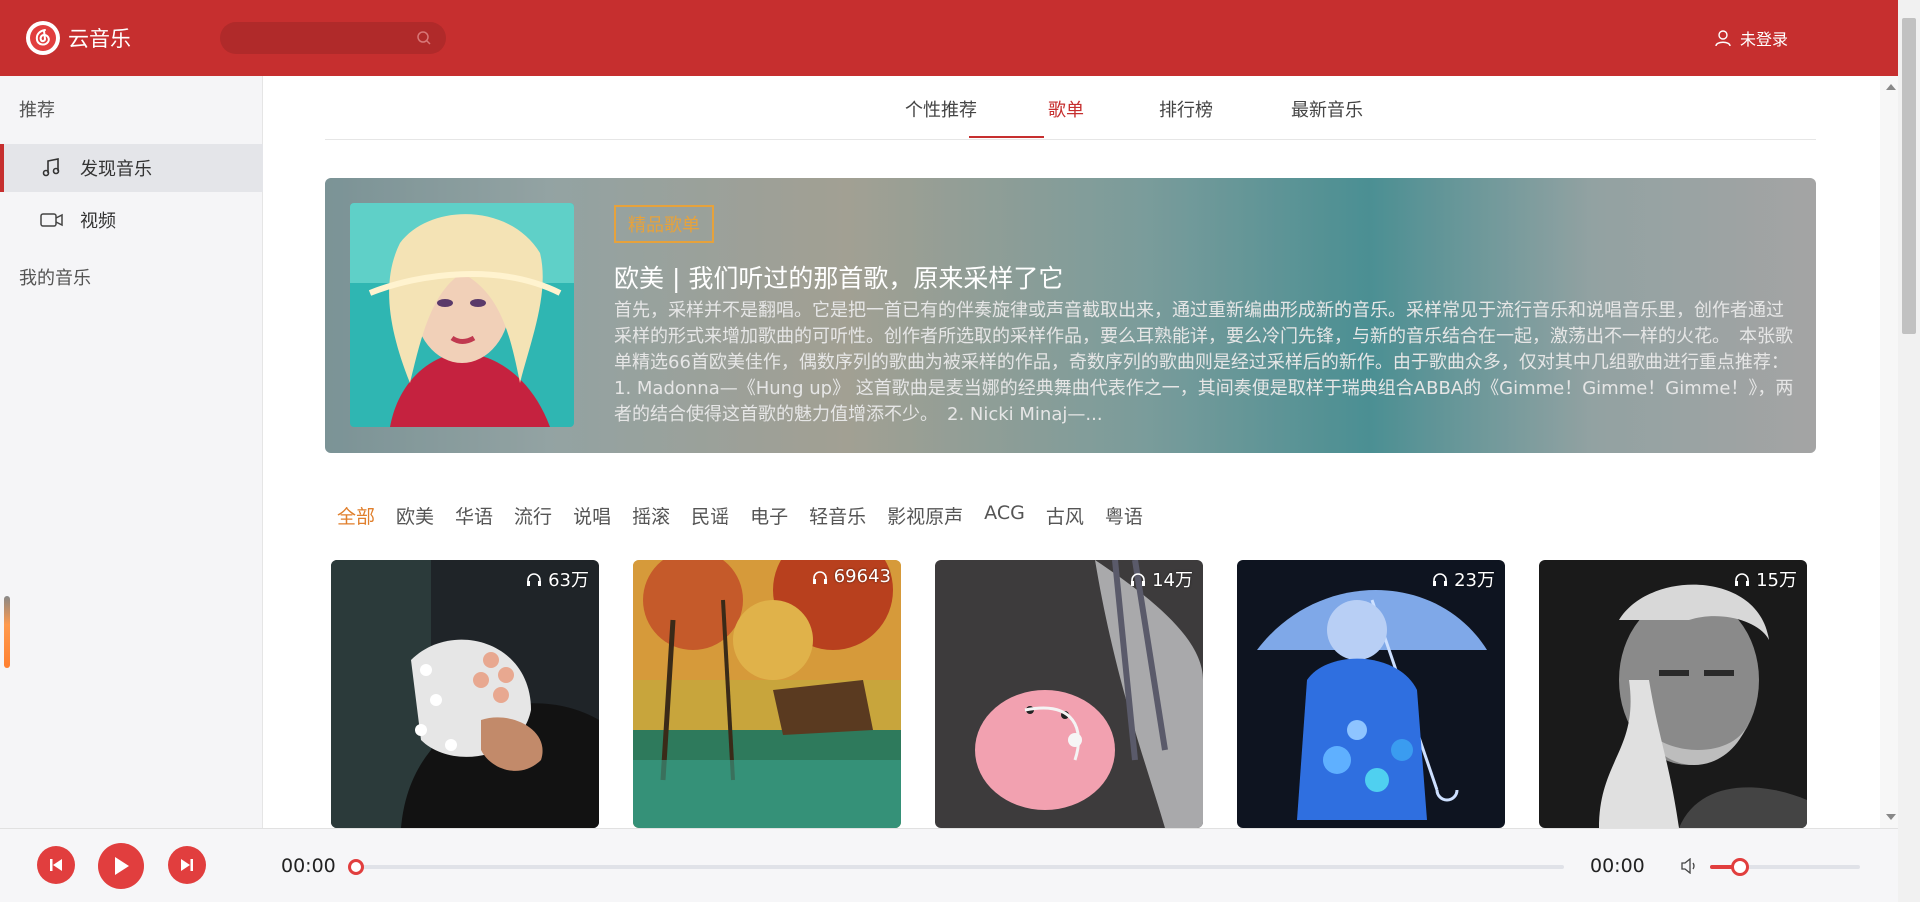 The width and height of the screenshot is (1920, 902). I want to click on tab-new-music: 最新音乐, so click(1327, 118).